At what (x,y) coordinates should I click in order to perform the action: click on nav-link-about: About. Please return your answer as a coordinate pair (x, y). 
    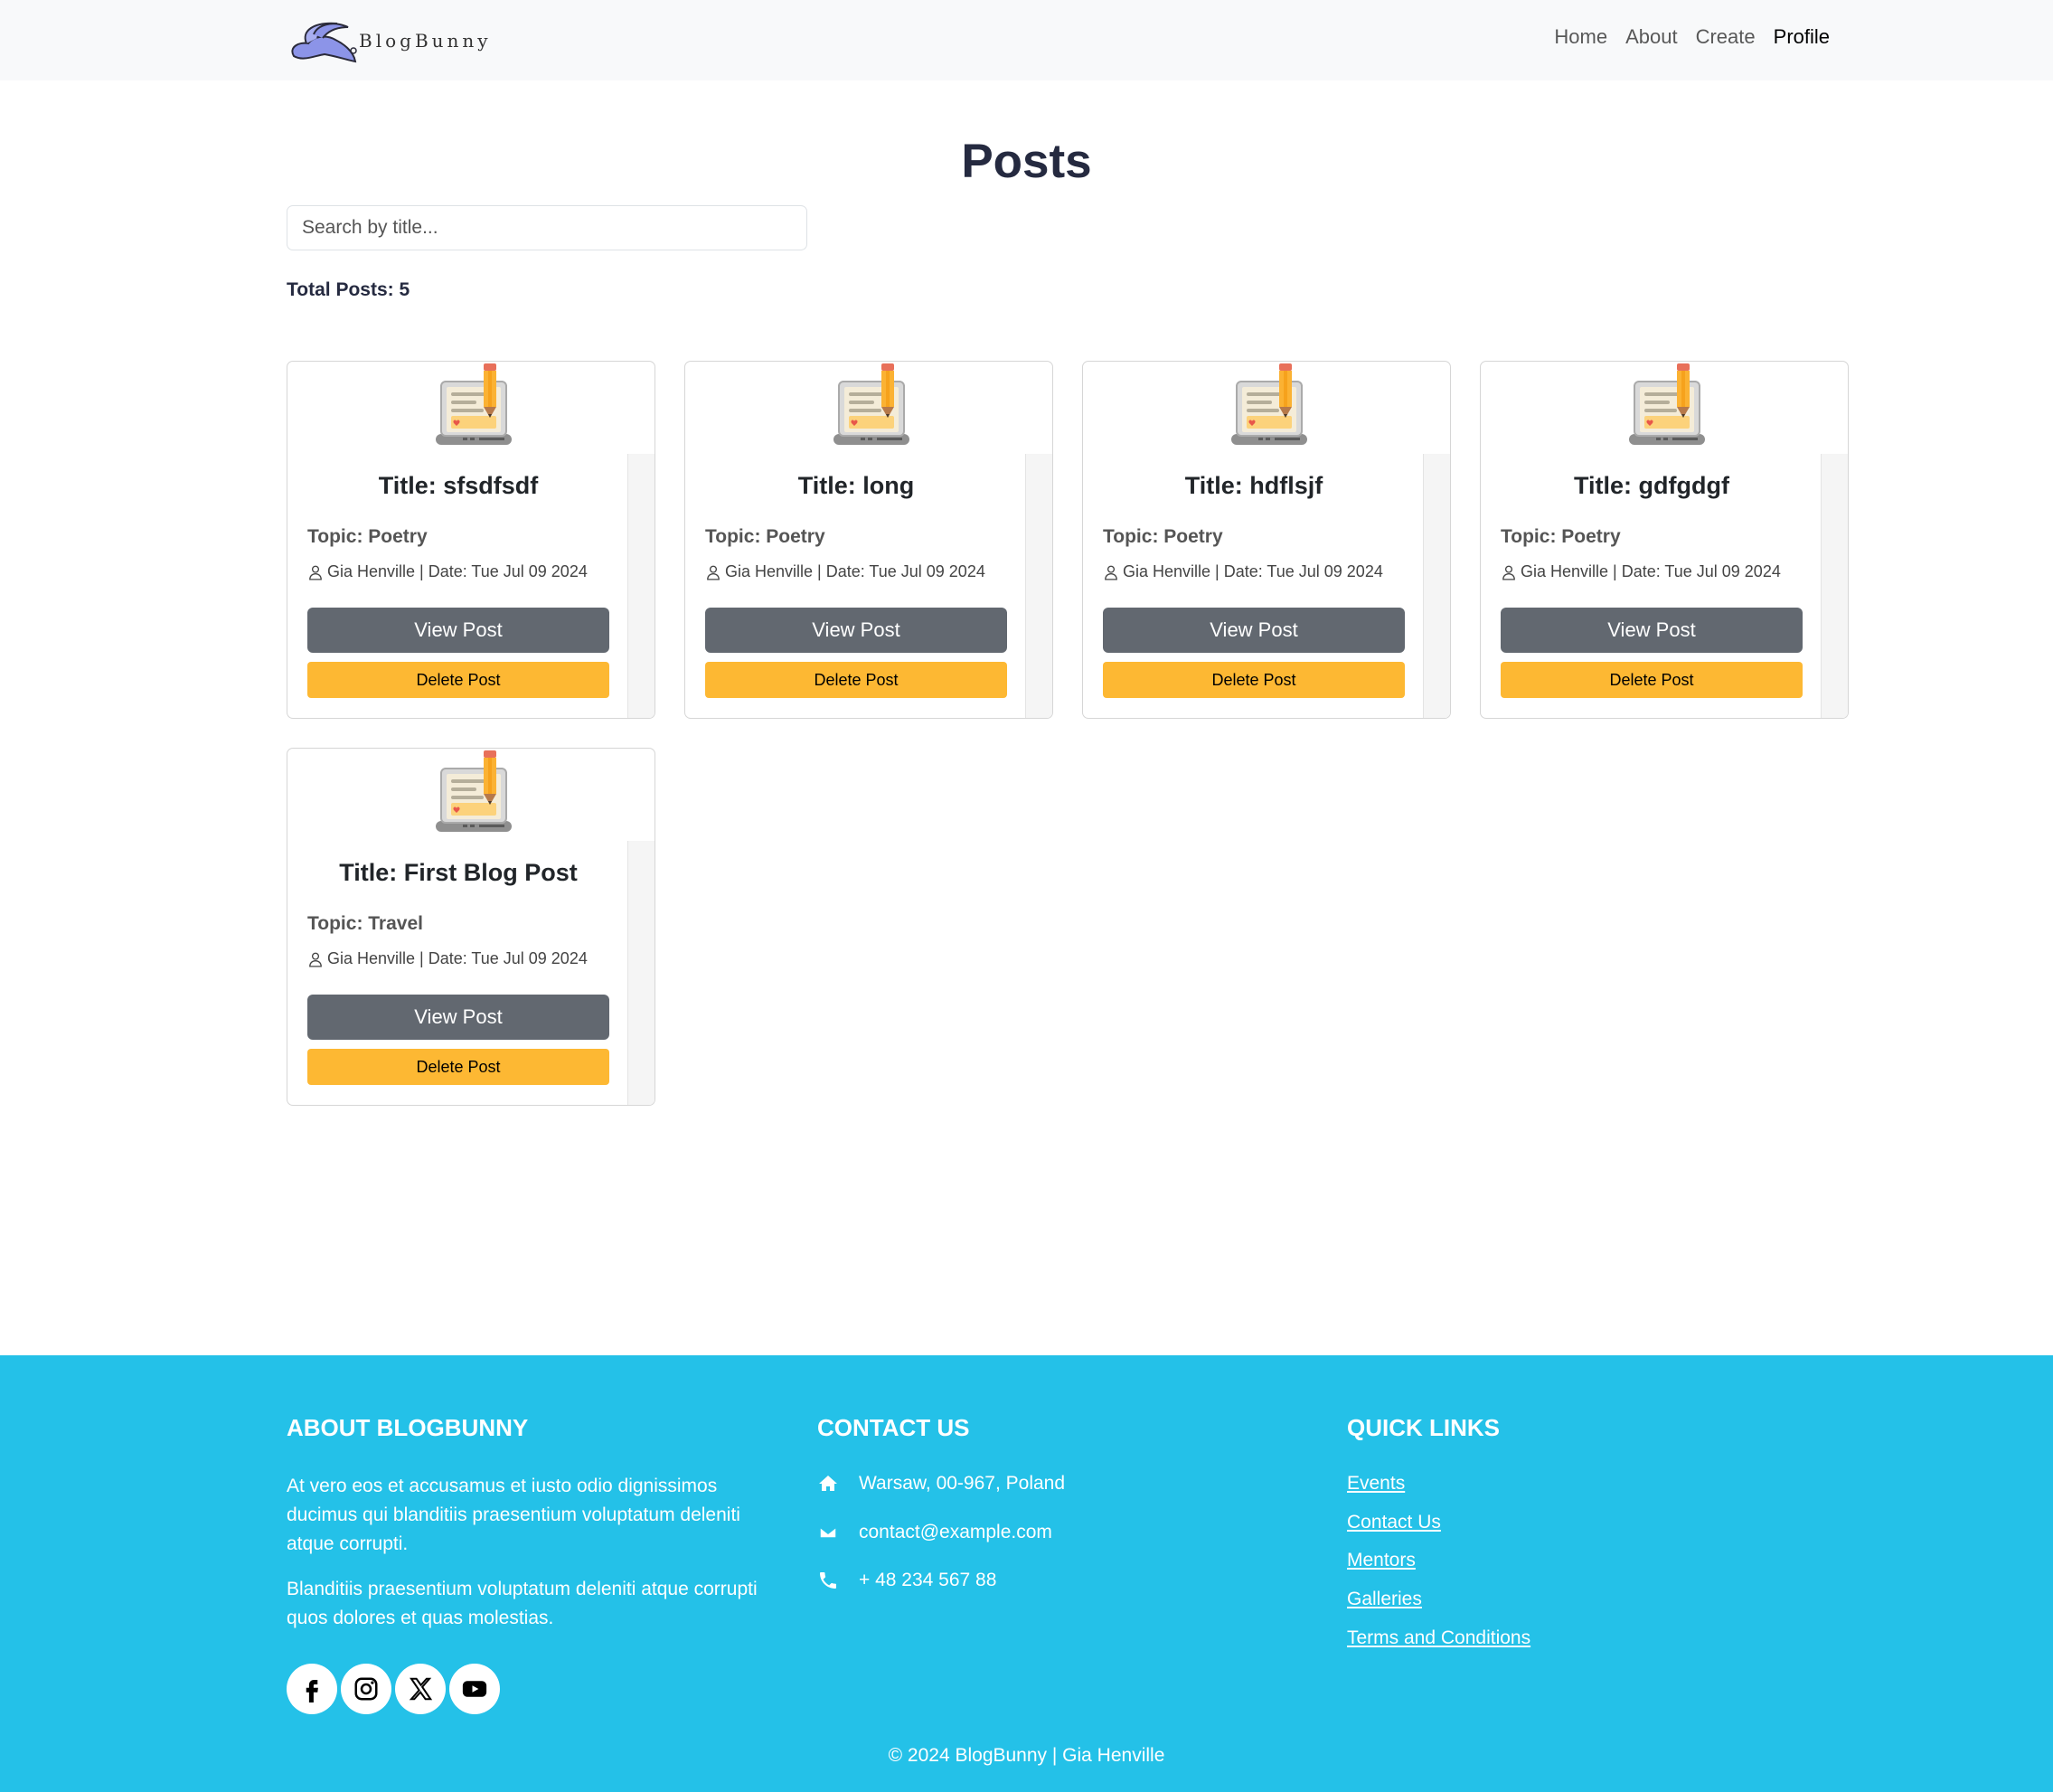
    Looking at the image, I should click on (1652, 37).